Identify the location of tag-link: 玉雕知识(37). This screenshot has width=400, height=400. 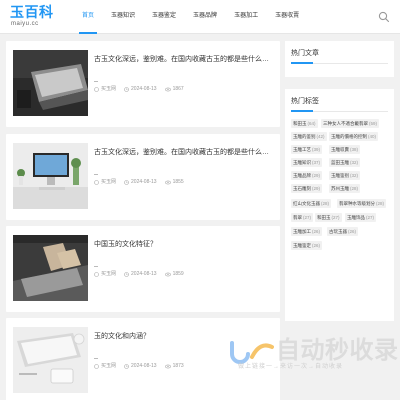
(307, 162).